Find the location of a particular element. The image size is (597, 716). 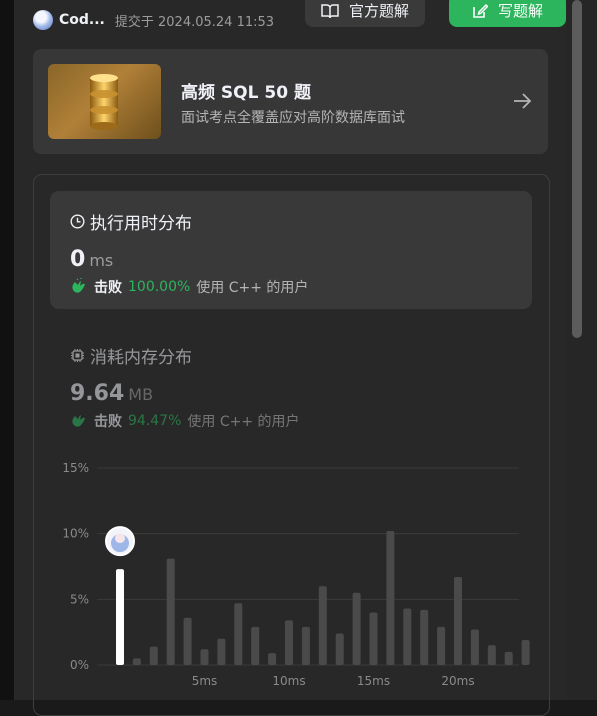

promo-title: 高频 SQL 50 题 is located at coordinates (246, 93).